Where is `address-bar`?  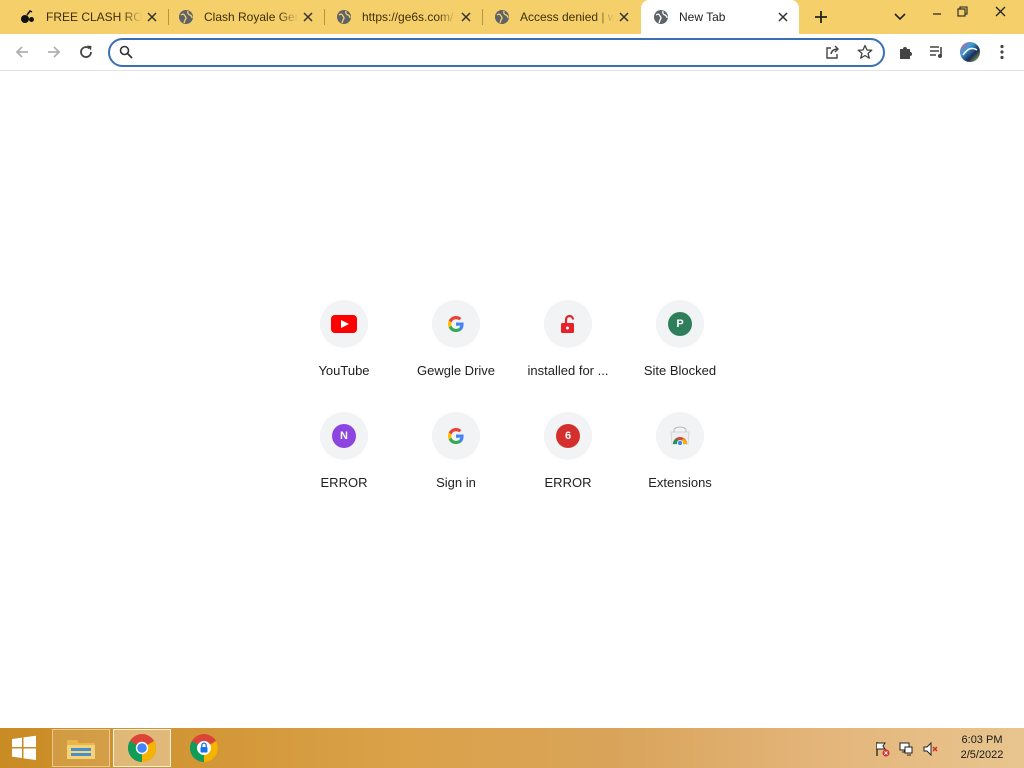 address-bar is located at coordinates (496, 52).